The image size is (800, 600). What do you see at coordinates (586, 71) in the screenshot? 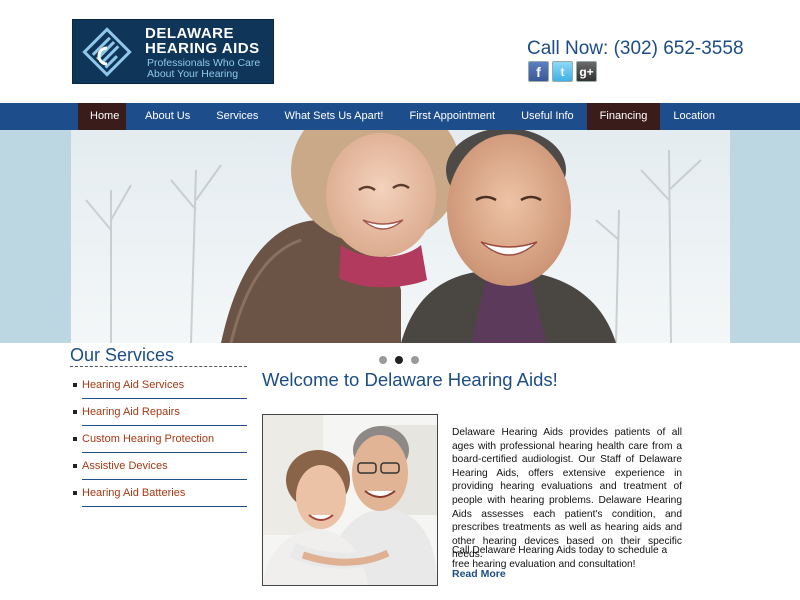
I see `google-plus-icon: g+` at bounding box center [586, 71].